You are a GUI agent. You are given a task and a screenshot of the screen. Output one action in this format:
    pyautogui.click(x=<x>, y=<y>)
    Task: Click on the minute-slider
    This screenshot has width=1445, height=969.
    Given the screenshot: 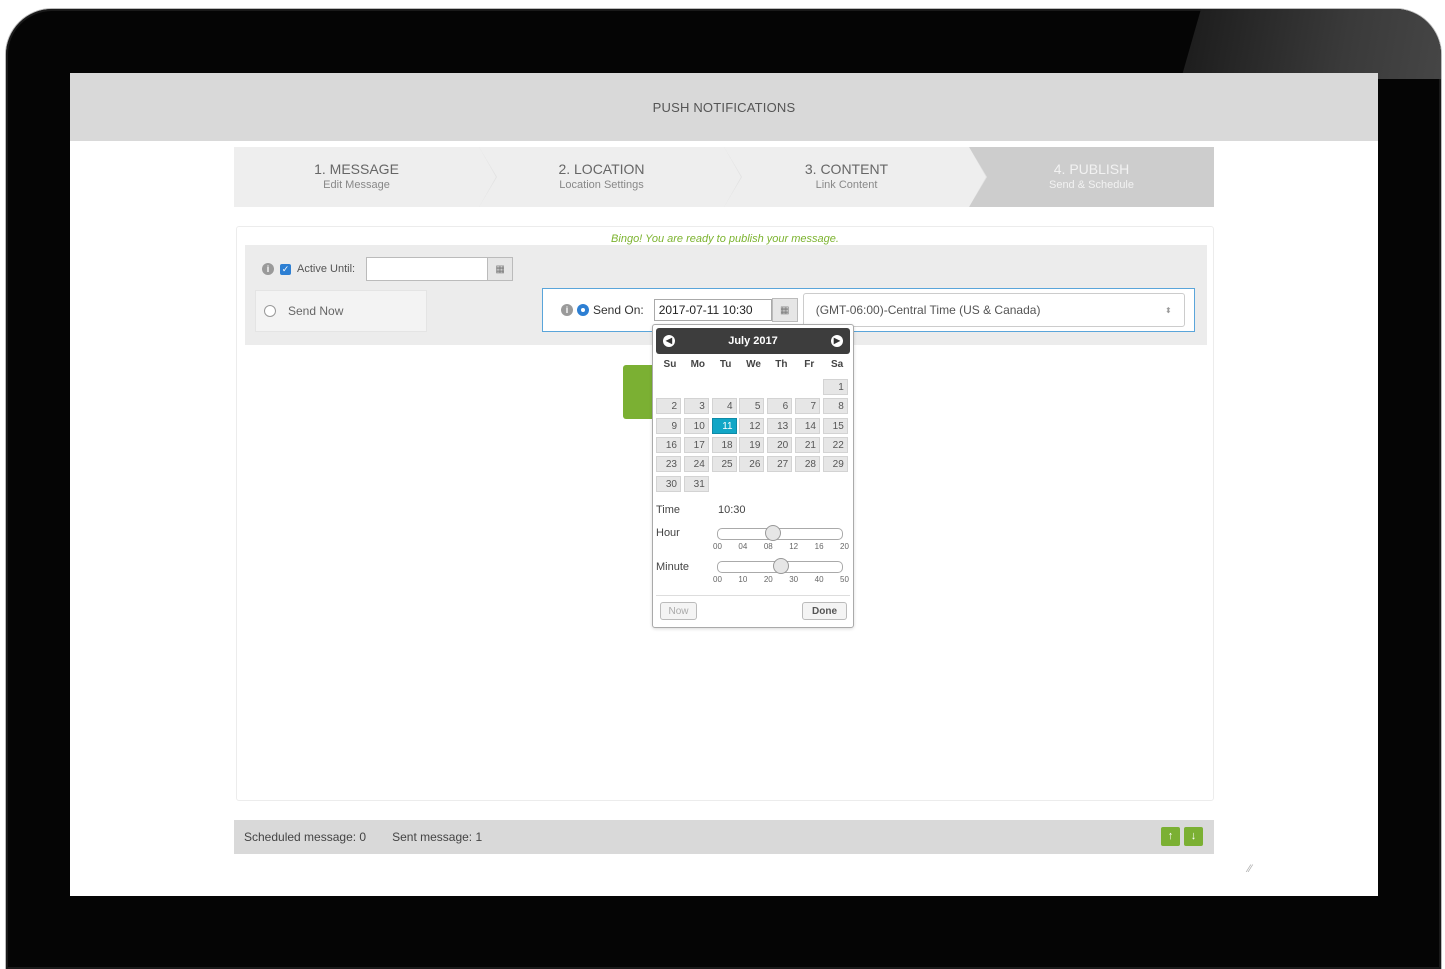 What is the action you would take?
    pyautogui.click(x=780, y=566)
    